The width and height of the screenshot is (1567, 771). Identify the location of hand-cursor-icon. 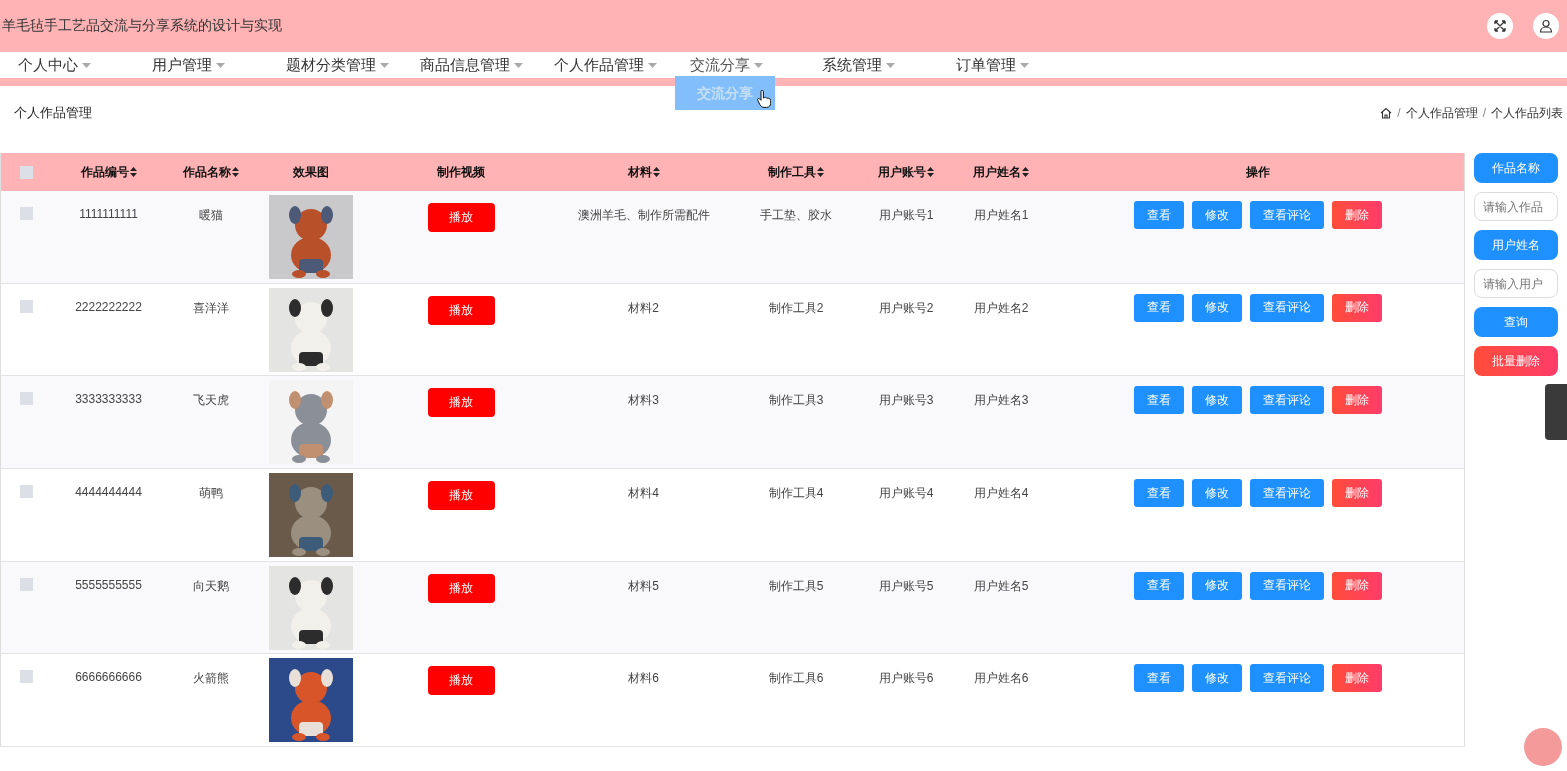
(764, 99).